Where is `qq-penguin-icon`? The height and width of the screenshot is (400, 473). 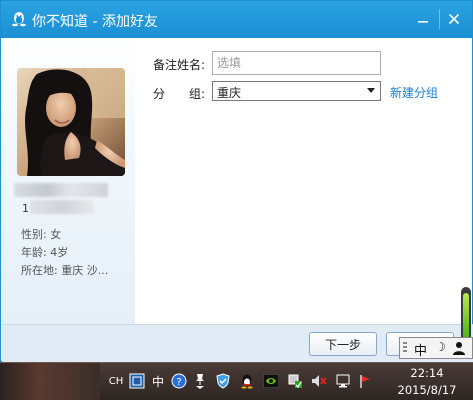 qq-penguin-icon is located at coordinates (19, 19).